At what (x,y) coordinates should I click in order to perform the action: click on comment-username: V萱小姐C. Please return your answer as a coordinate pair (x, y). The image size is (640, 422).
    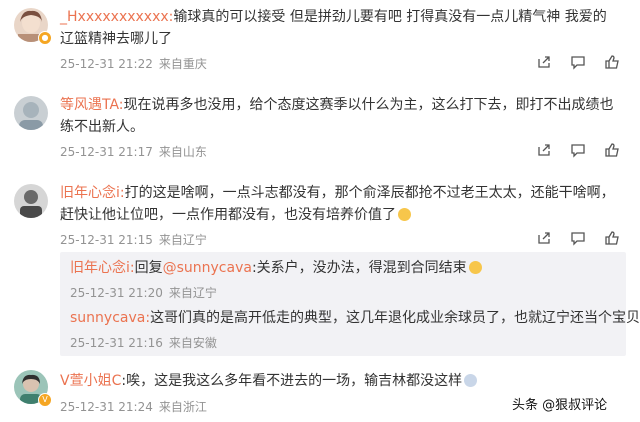
    Looking at the image, I should click on (90, 381).